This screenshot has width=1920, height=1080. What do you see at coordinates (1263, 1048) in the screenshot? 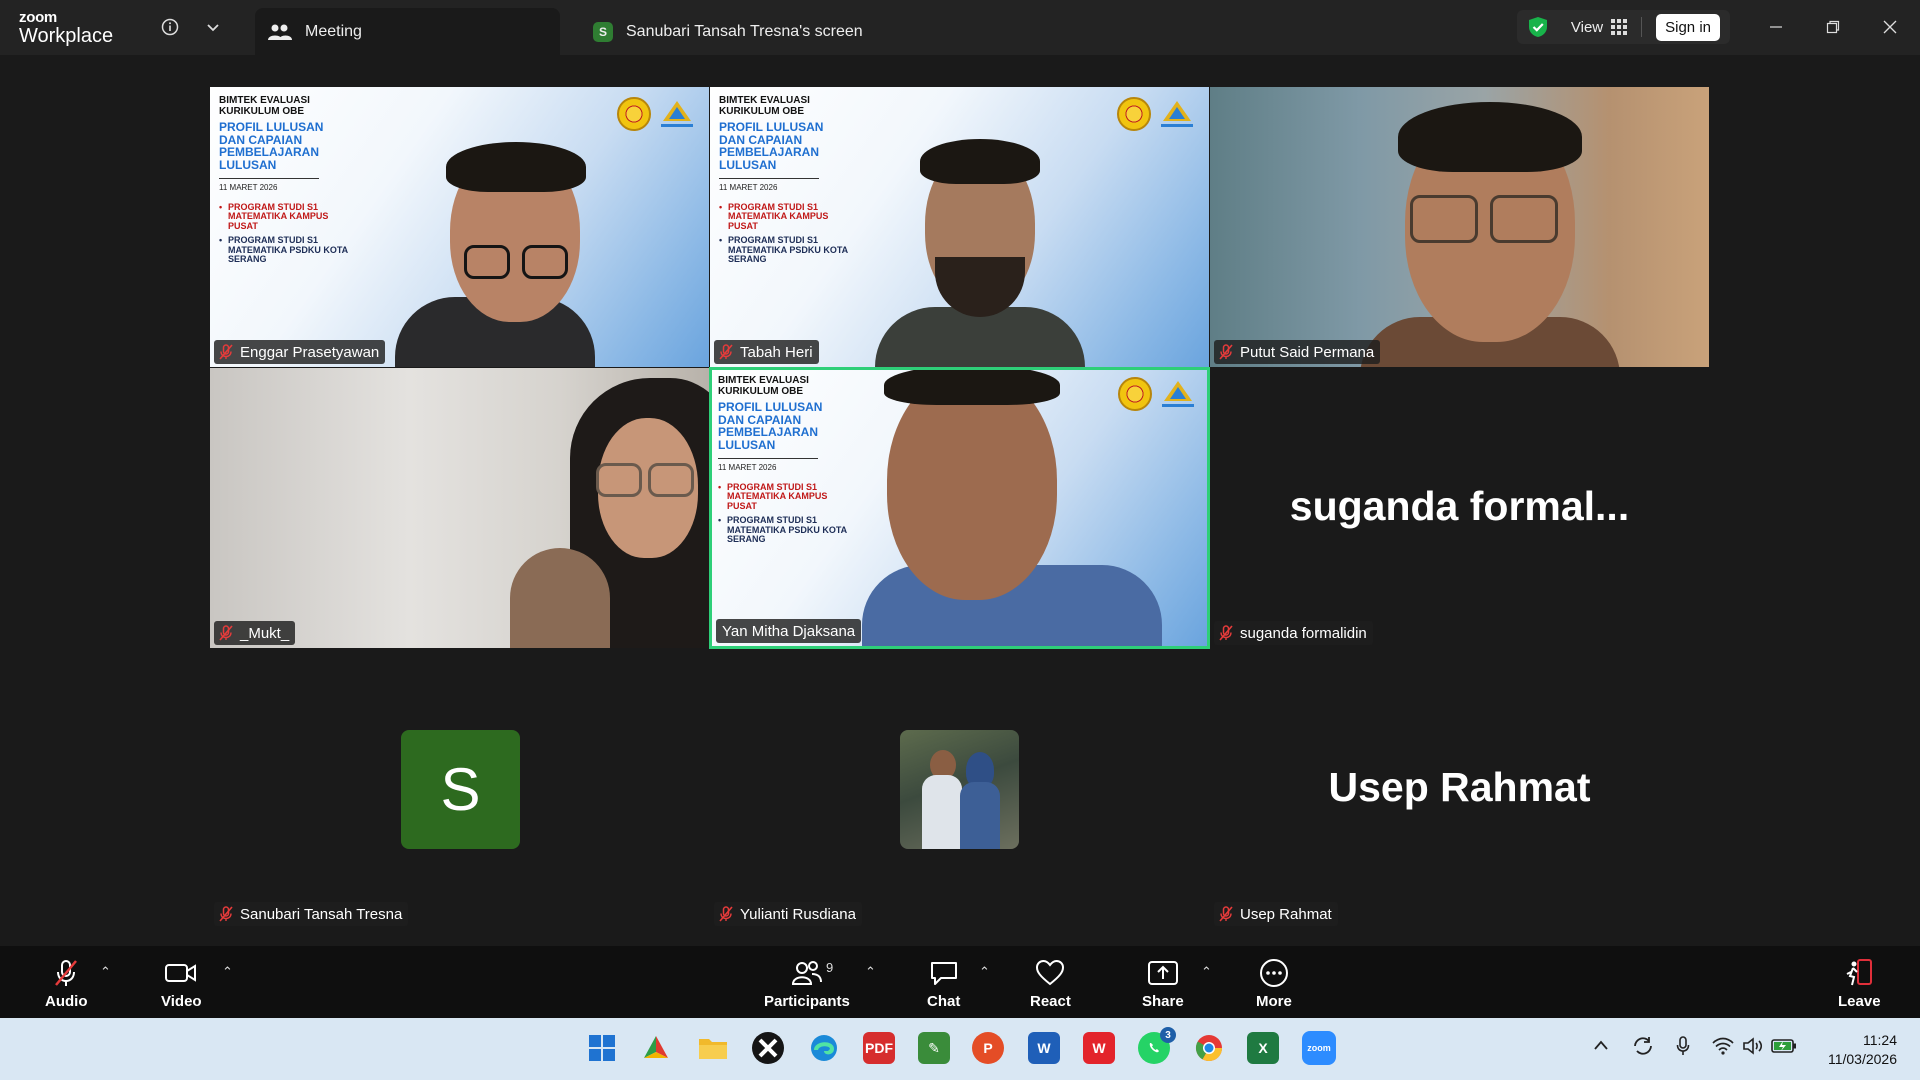
I see `excel-icon: X` at bounding box center [1263, 1048].